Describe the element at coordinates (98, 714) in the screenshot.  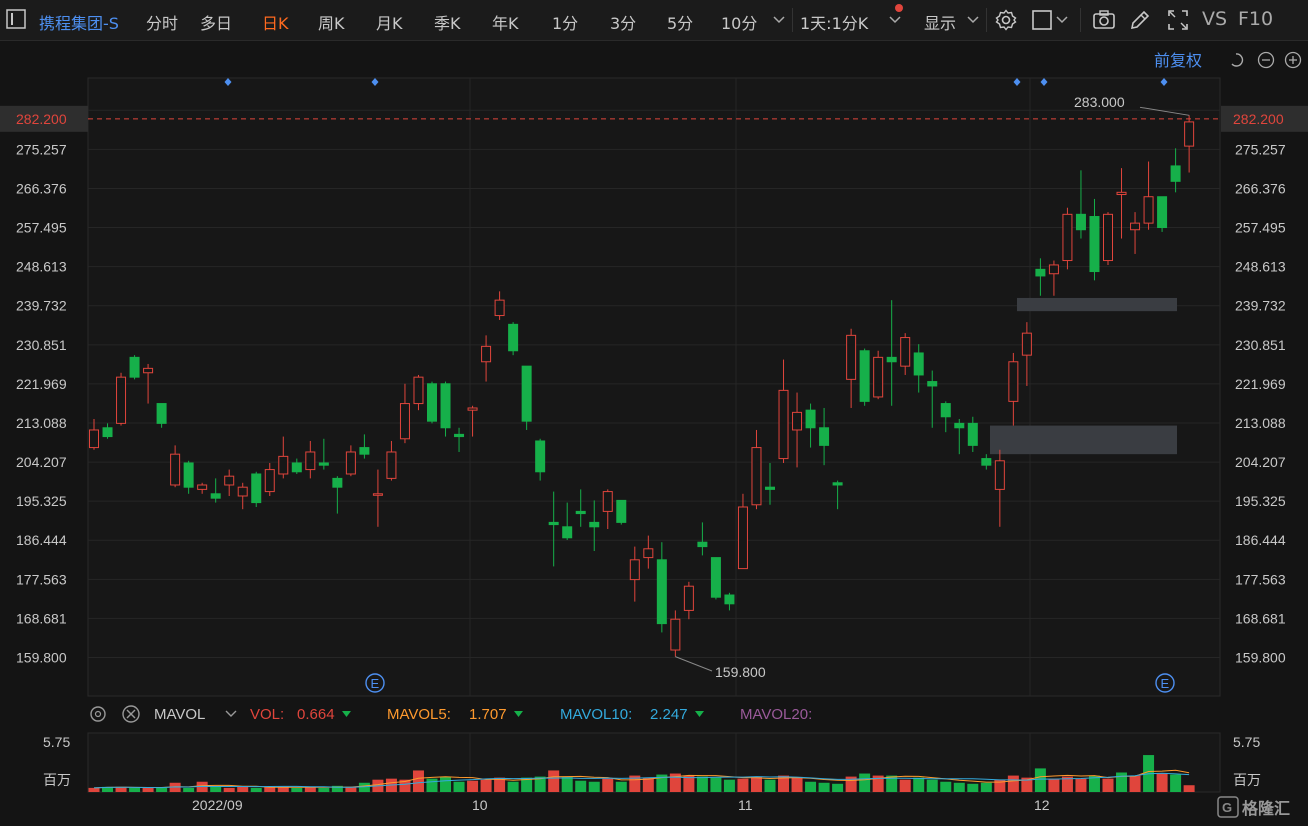
I see `indicator-settings-icon` at that location.